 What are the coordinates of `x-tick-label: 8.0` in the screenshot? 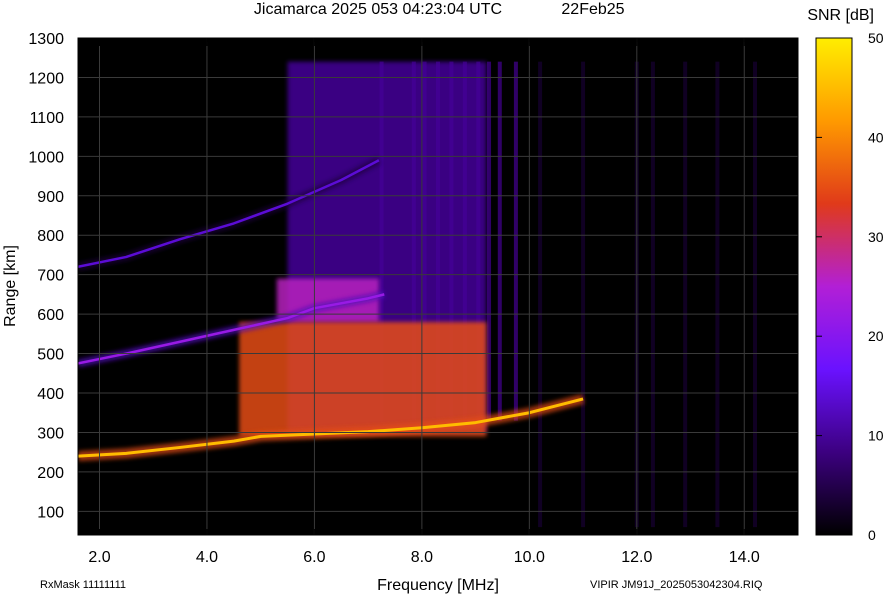 It's located at (422, 557).